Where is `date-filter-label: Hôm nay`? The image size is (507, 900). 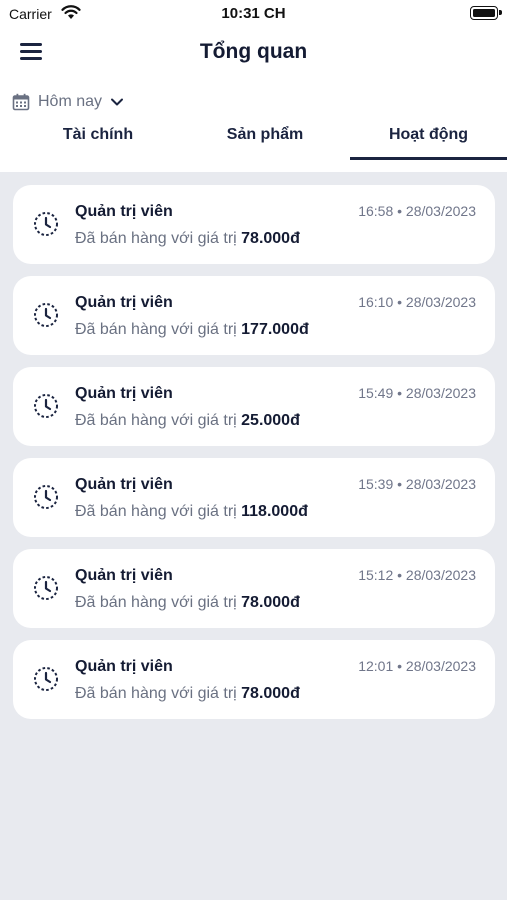
date-filter-label: Hôm nay is located at coordinates (70, 101).